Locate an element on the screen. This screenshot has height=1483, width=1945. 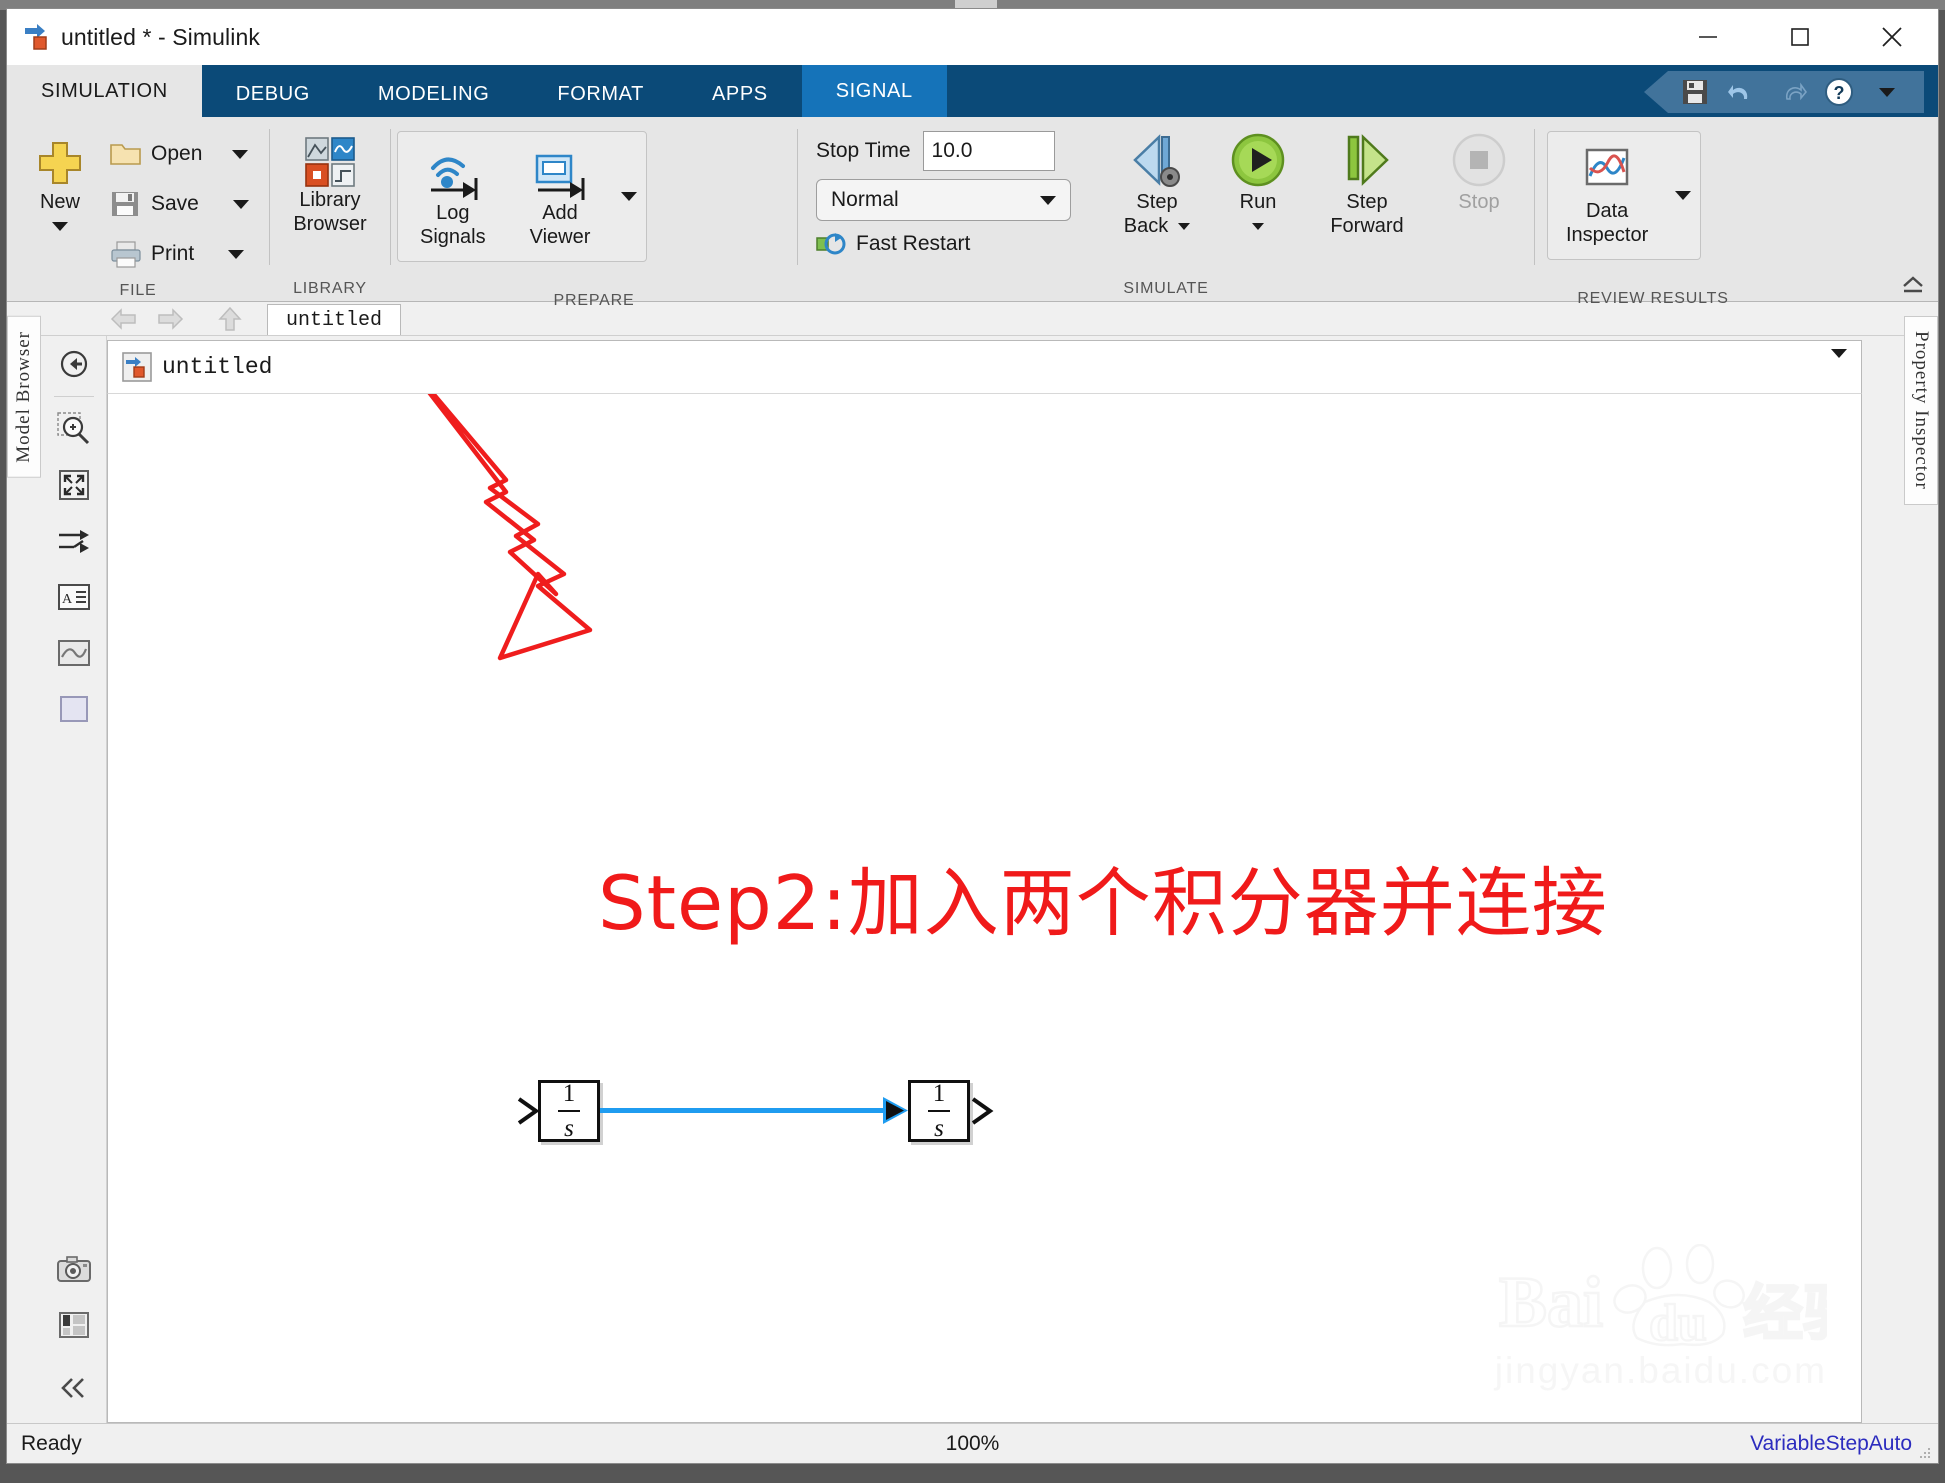
breadcrumb-chevron-down-icon is located at coordinates (1839, 362).